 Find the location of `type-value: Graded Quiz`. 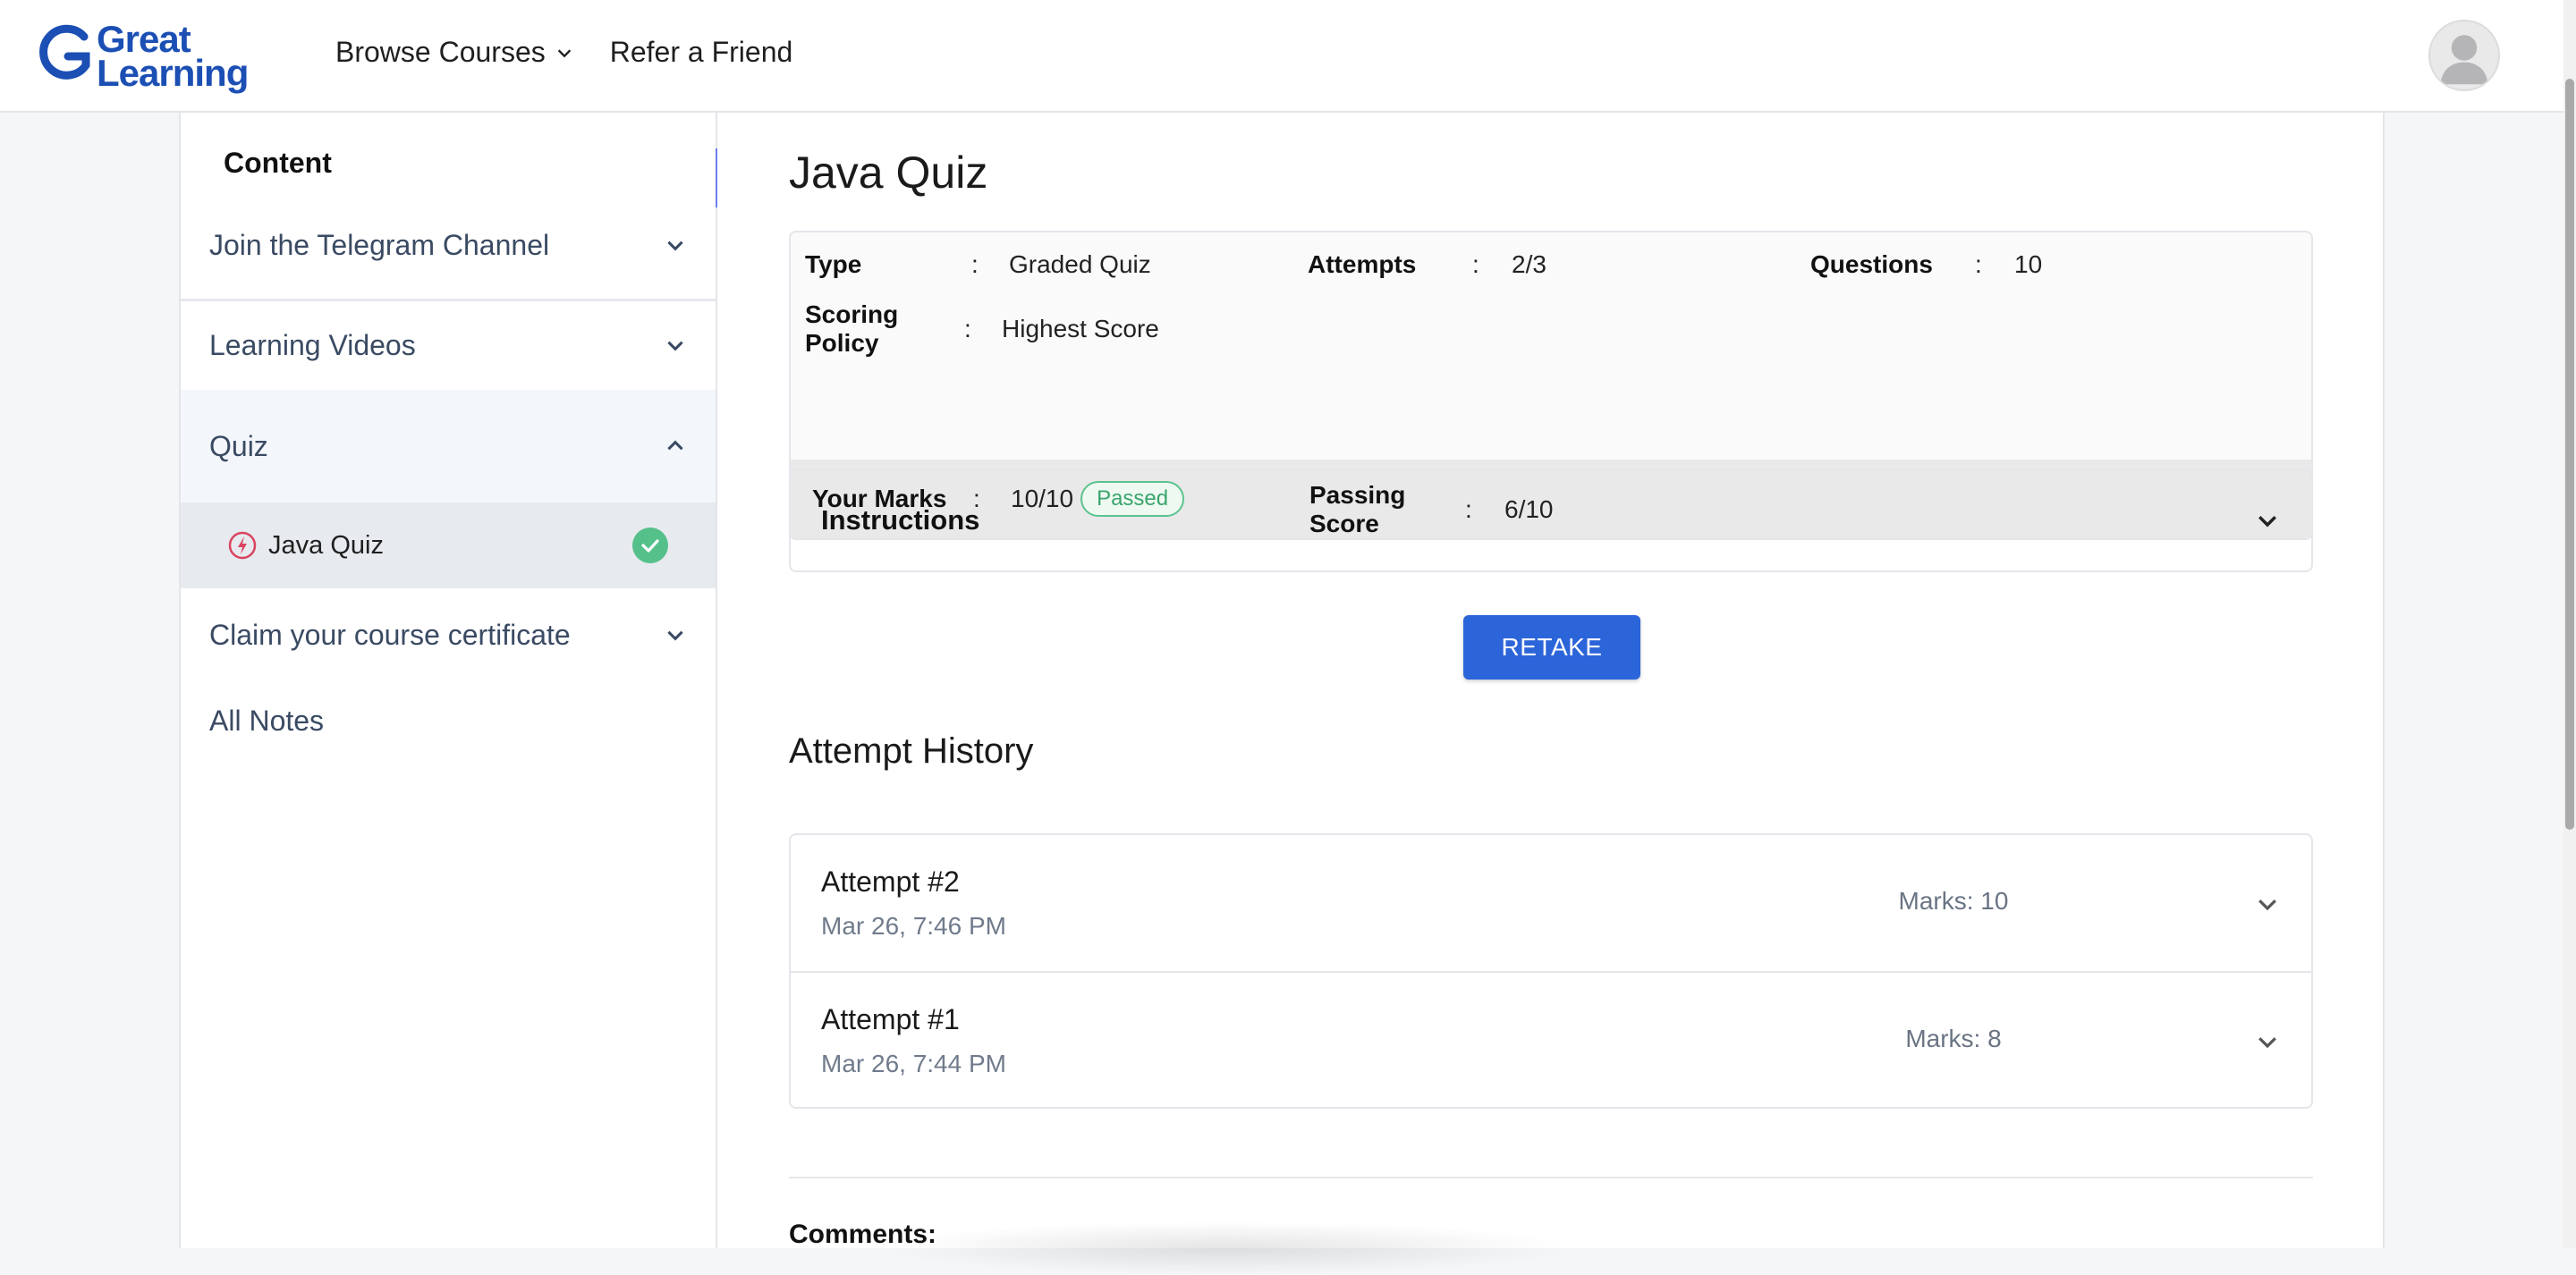

type-value: Graded Quiz is located at coordinates (1080, 264).